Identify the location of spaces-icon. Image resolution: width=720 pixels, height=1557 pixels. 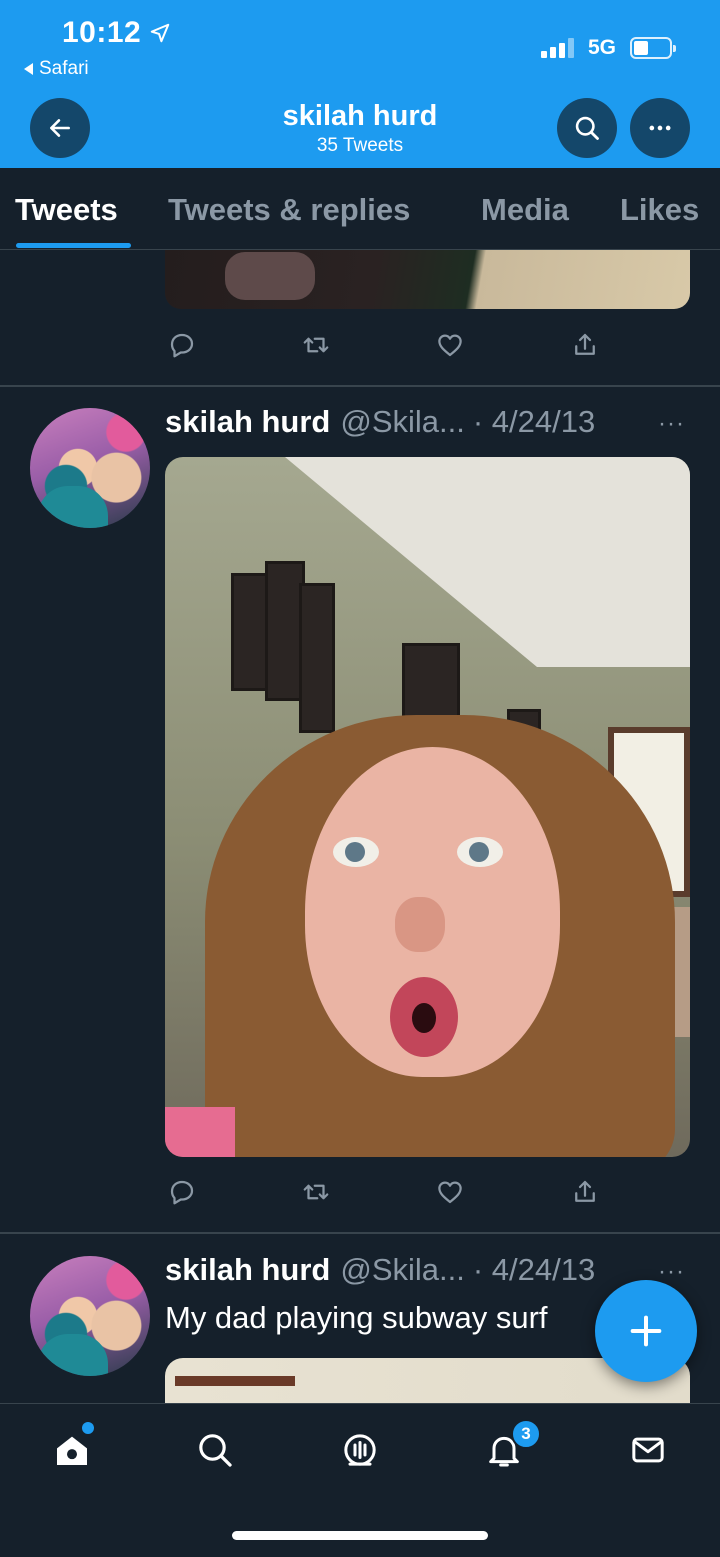
(360, 1450).